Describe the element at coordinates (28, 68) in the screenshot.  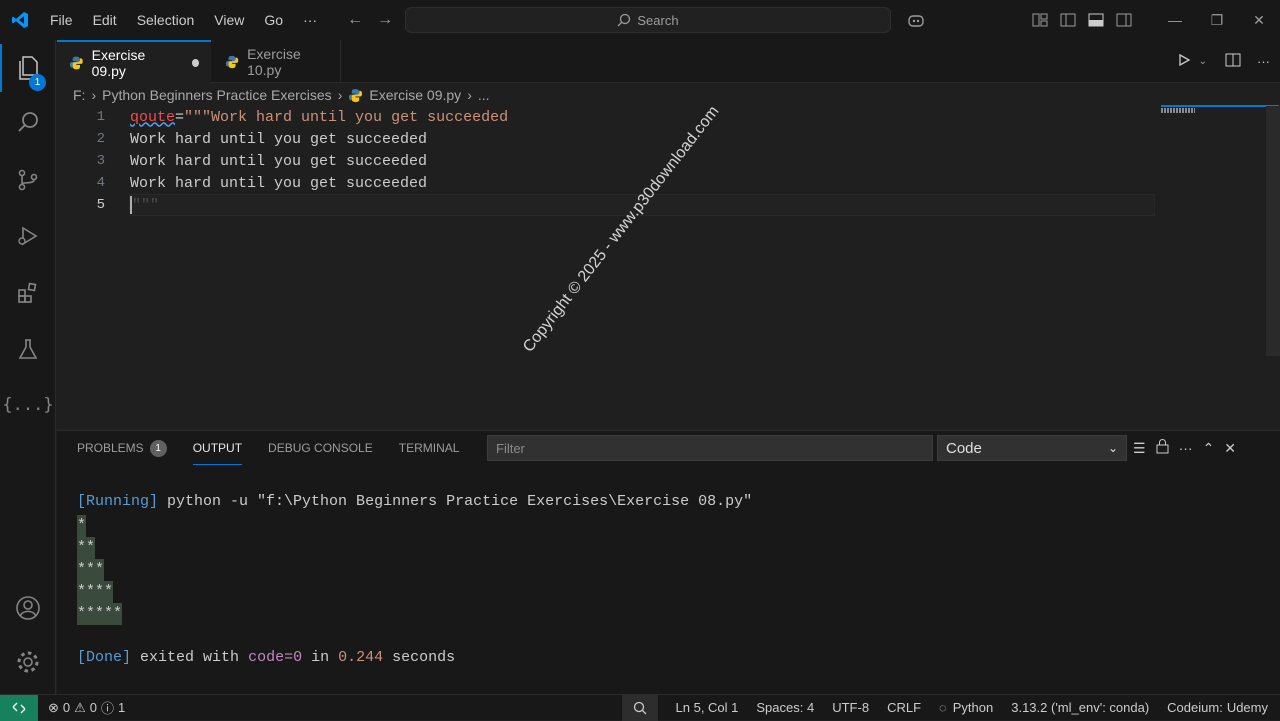
I see `explorer-icon: 1` at that location.